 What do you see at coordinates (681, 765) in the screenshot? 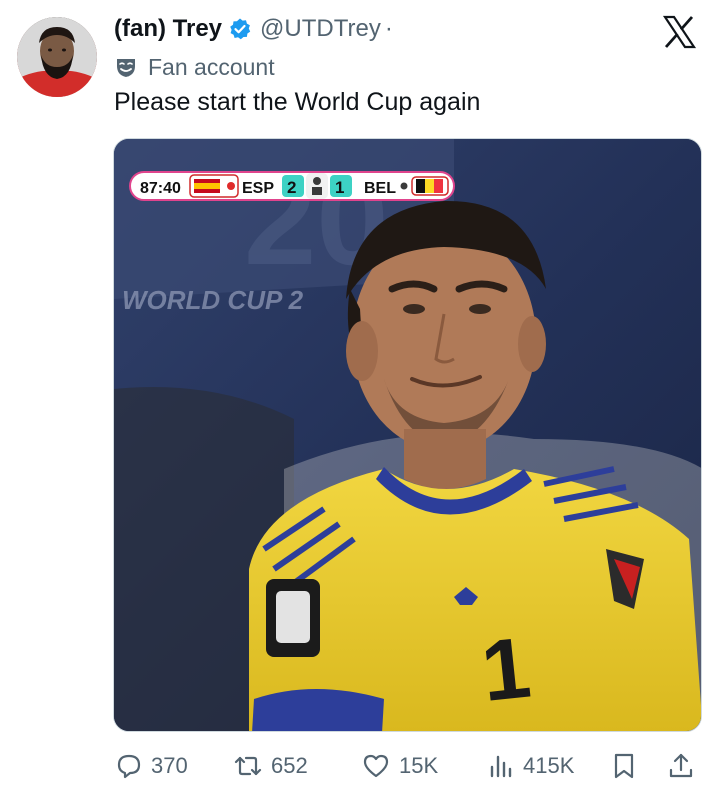
I see `share-icon` at bounding box center [681, 765].